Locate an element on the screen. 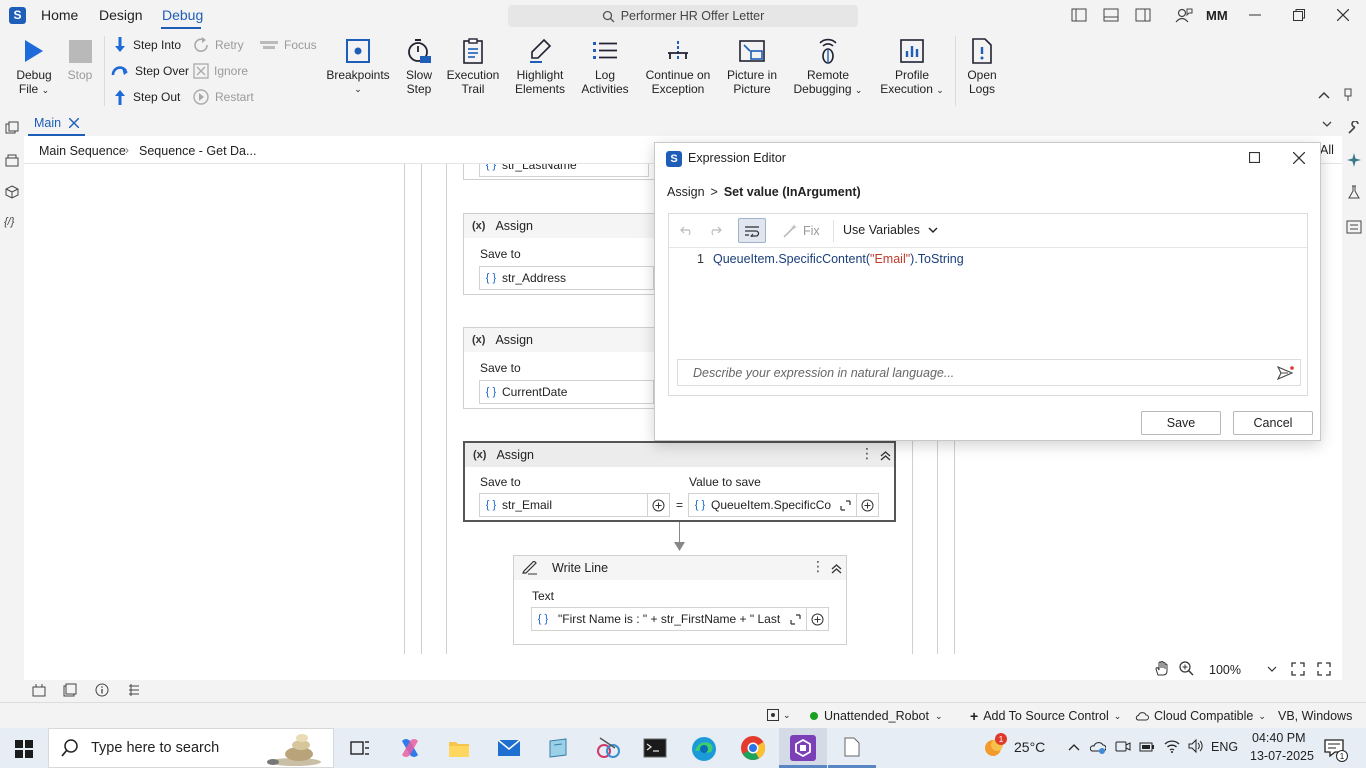  expand-all-link: All is located at coordinates (1327, 150).